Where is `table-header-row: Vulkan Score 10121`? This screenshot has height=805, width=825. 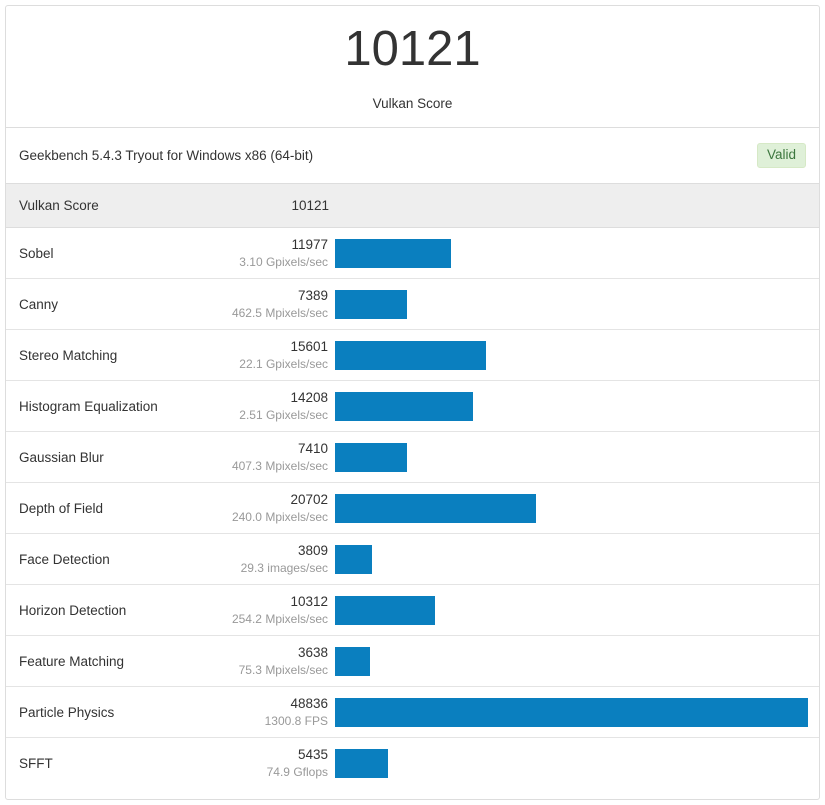
table-header-row: Vulkan Score 10121 is located at coordinates (412, 206).